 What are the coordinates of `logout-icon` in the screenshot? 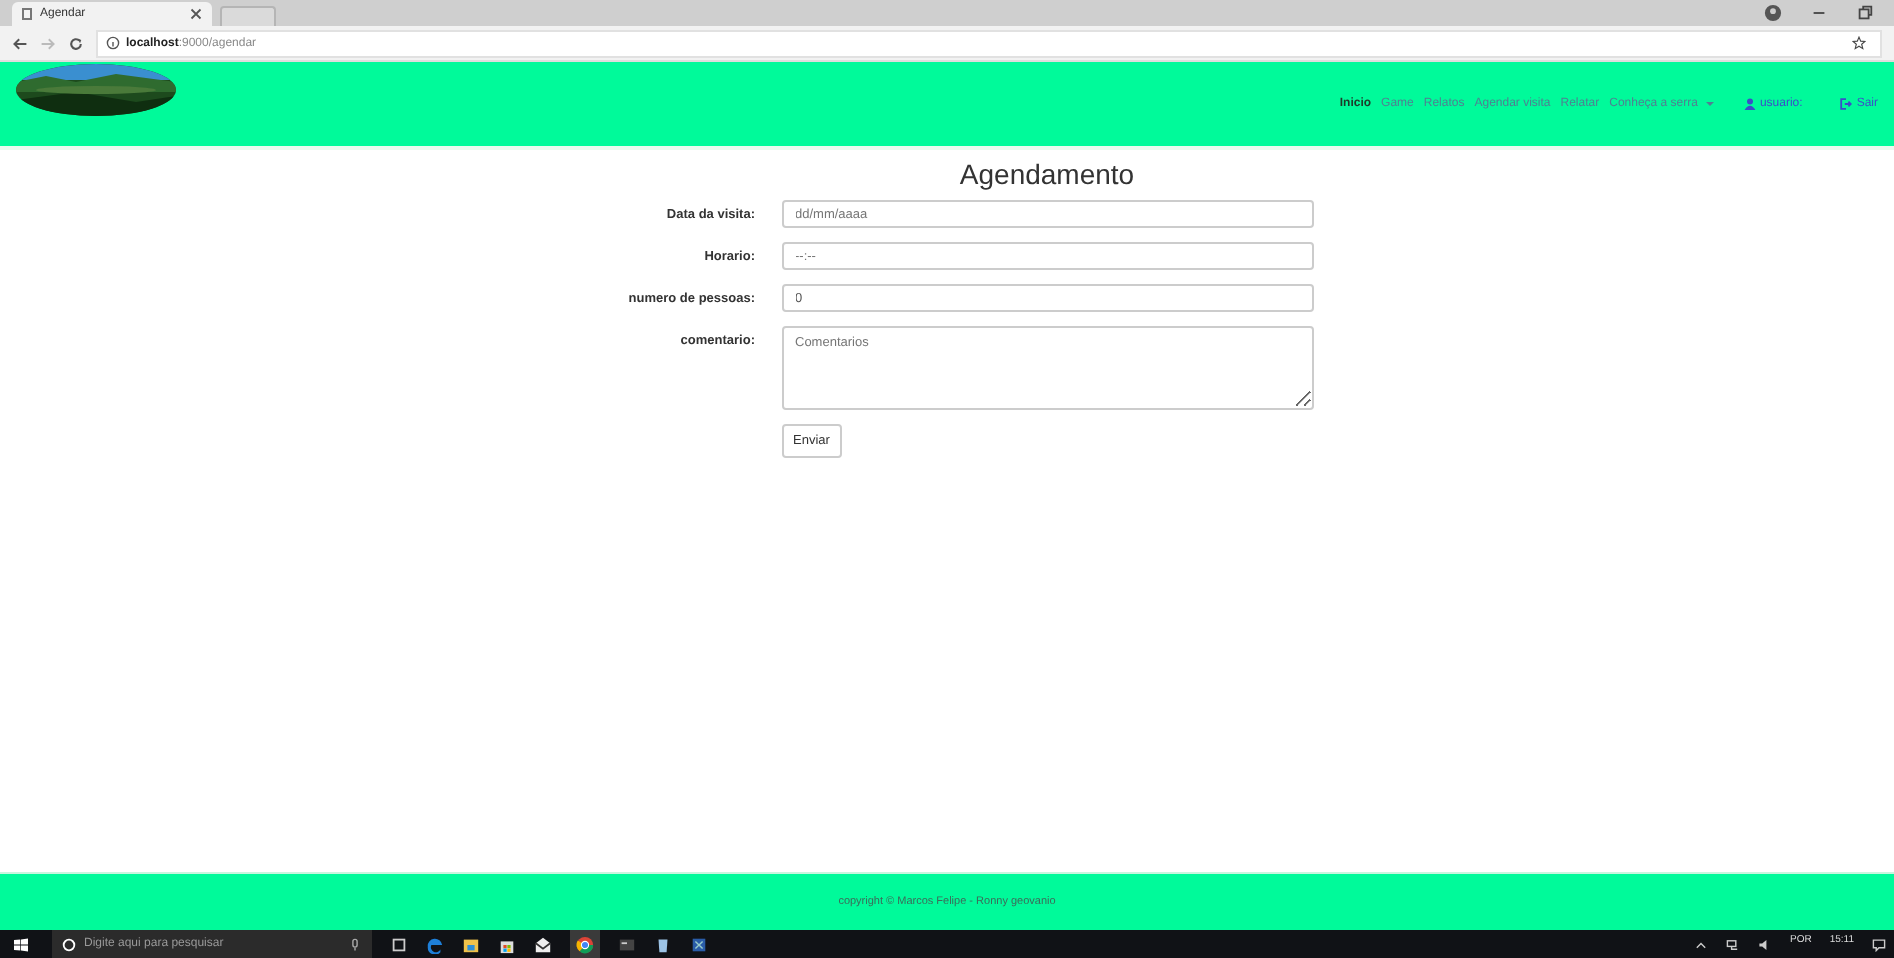 It's located at (1846, 104).